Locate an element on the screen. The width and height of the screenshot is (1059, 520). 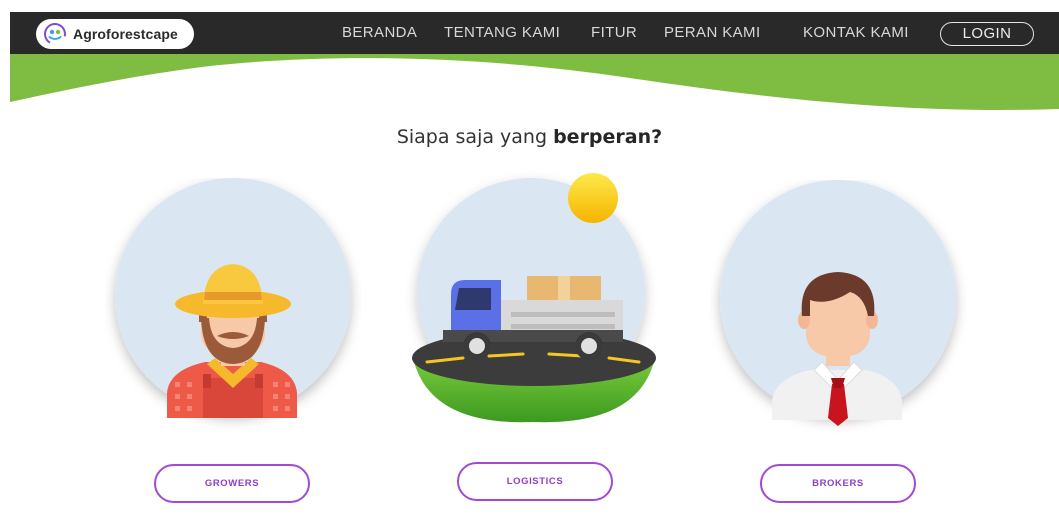
login-button: LOGIN is located at coordinates (987, 34).